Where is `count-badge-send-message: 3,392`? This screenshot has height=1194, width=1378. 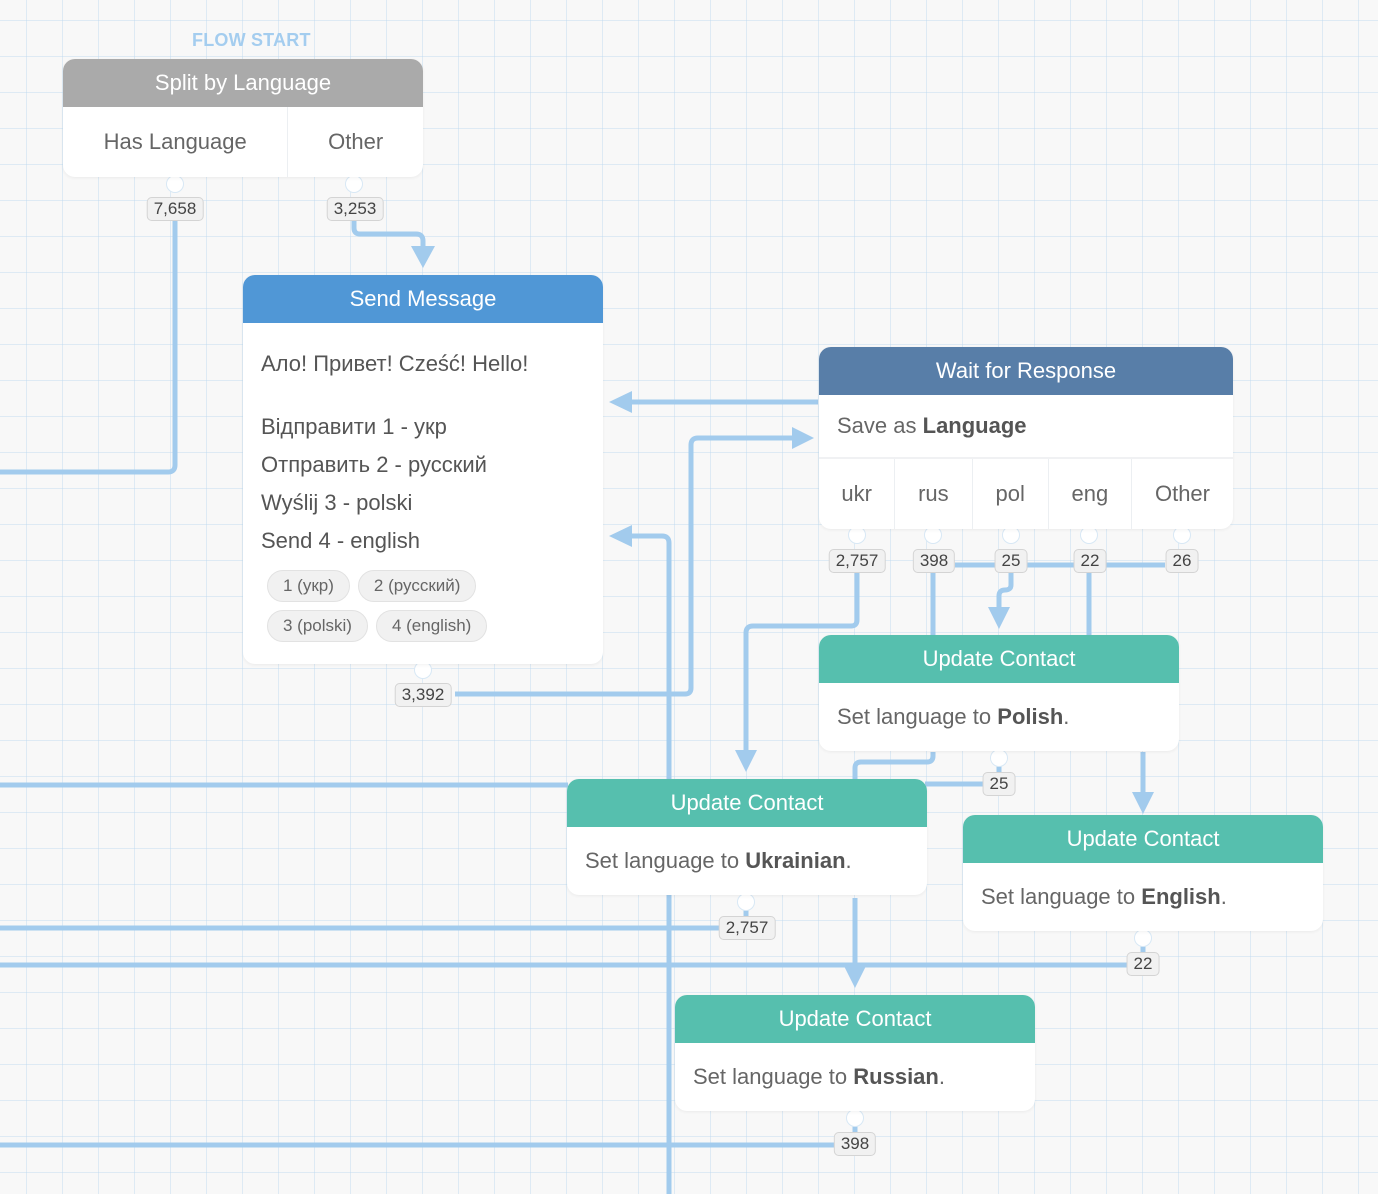 count-badge-send-message: 3,392 is located at coordinates (423, 695).